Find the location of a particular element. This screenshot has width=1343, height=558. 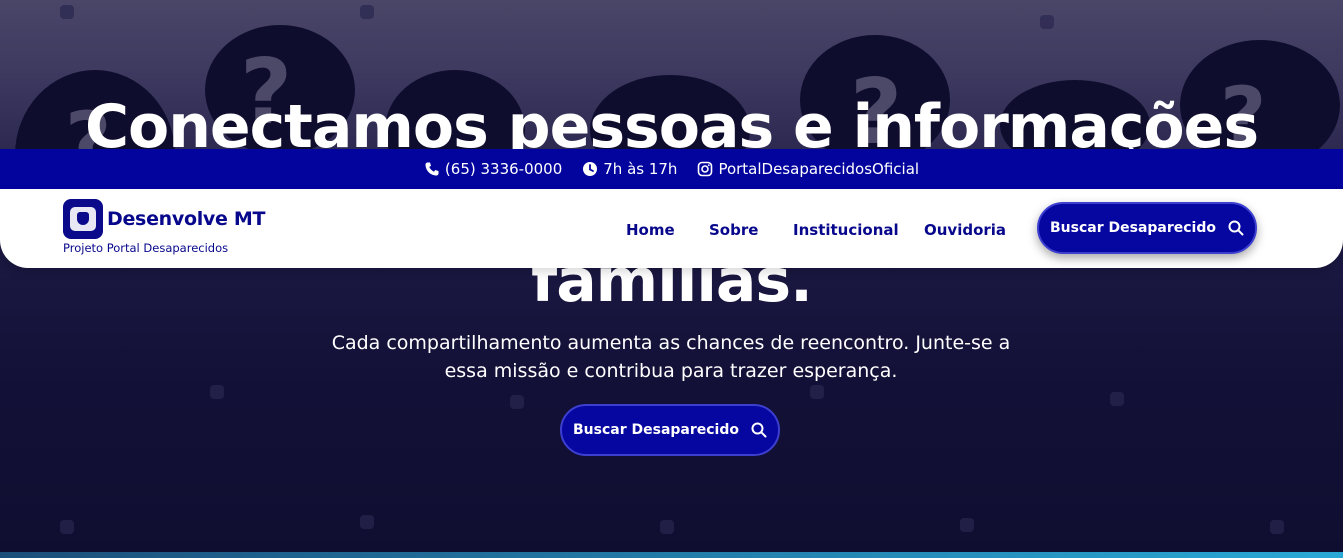

nav-search-button: Buscar Desaparecido is located at coordinates (1147, 228).